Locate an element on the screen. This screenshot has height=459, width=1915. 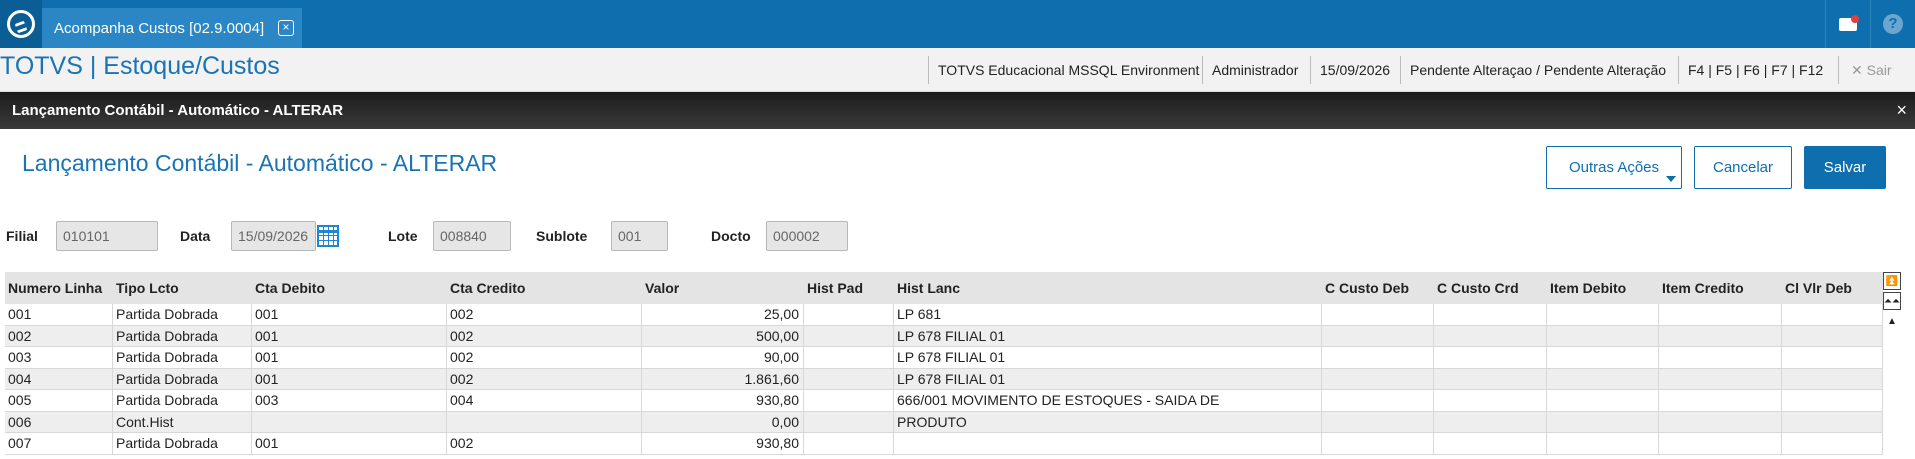
table-cell: 006 is located at coordinates (59, 421).